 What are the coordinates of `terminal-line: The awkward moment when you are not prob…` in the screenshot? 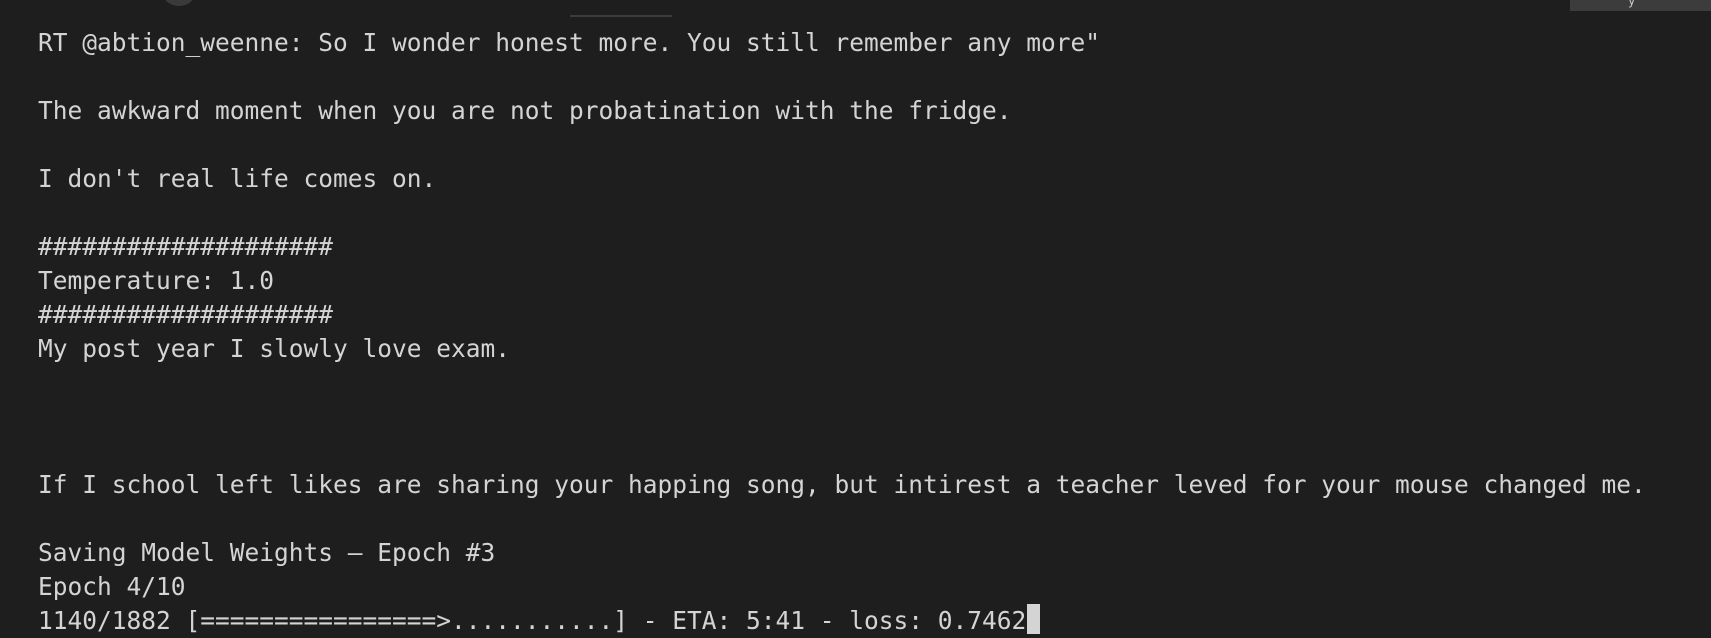 It's located at (525, 110).